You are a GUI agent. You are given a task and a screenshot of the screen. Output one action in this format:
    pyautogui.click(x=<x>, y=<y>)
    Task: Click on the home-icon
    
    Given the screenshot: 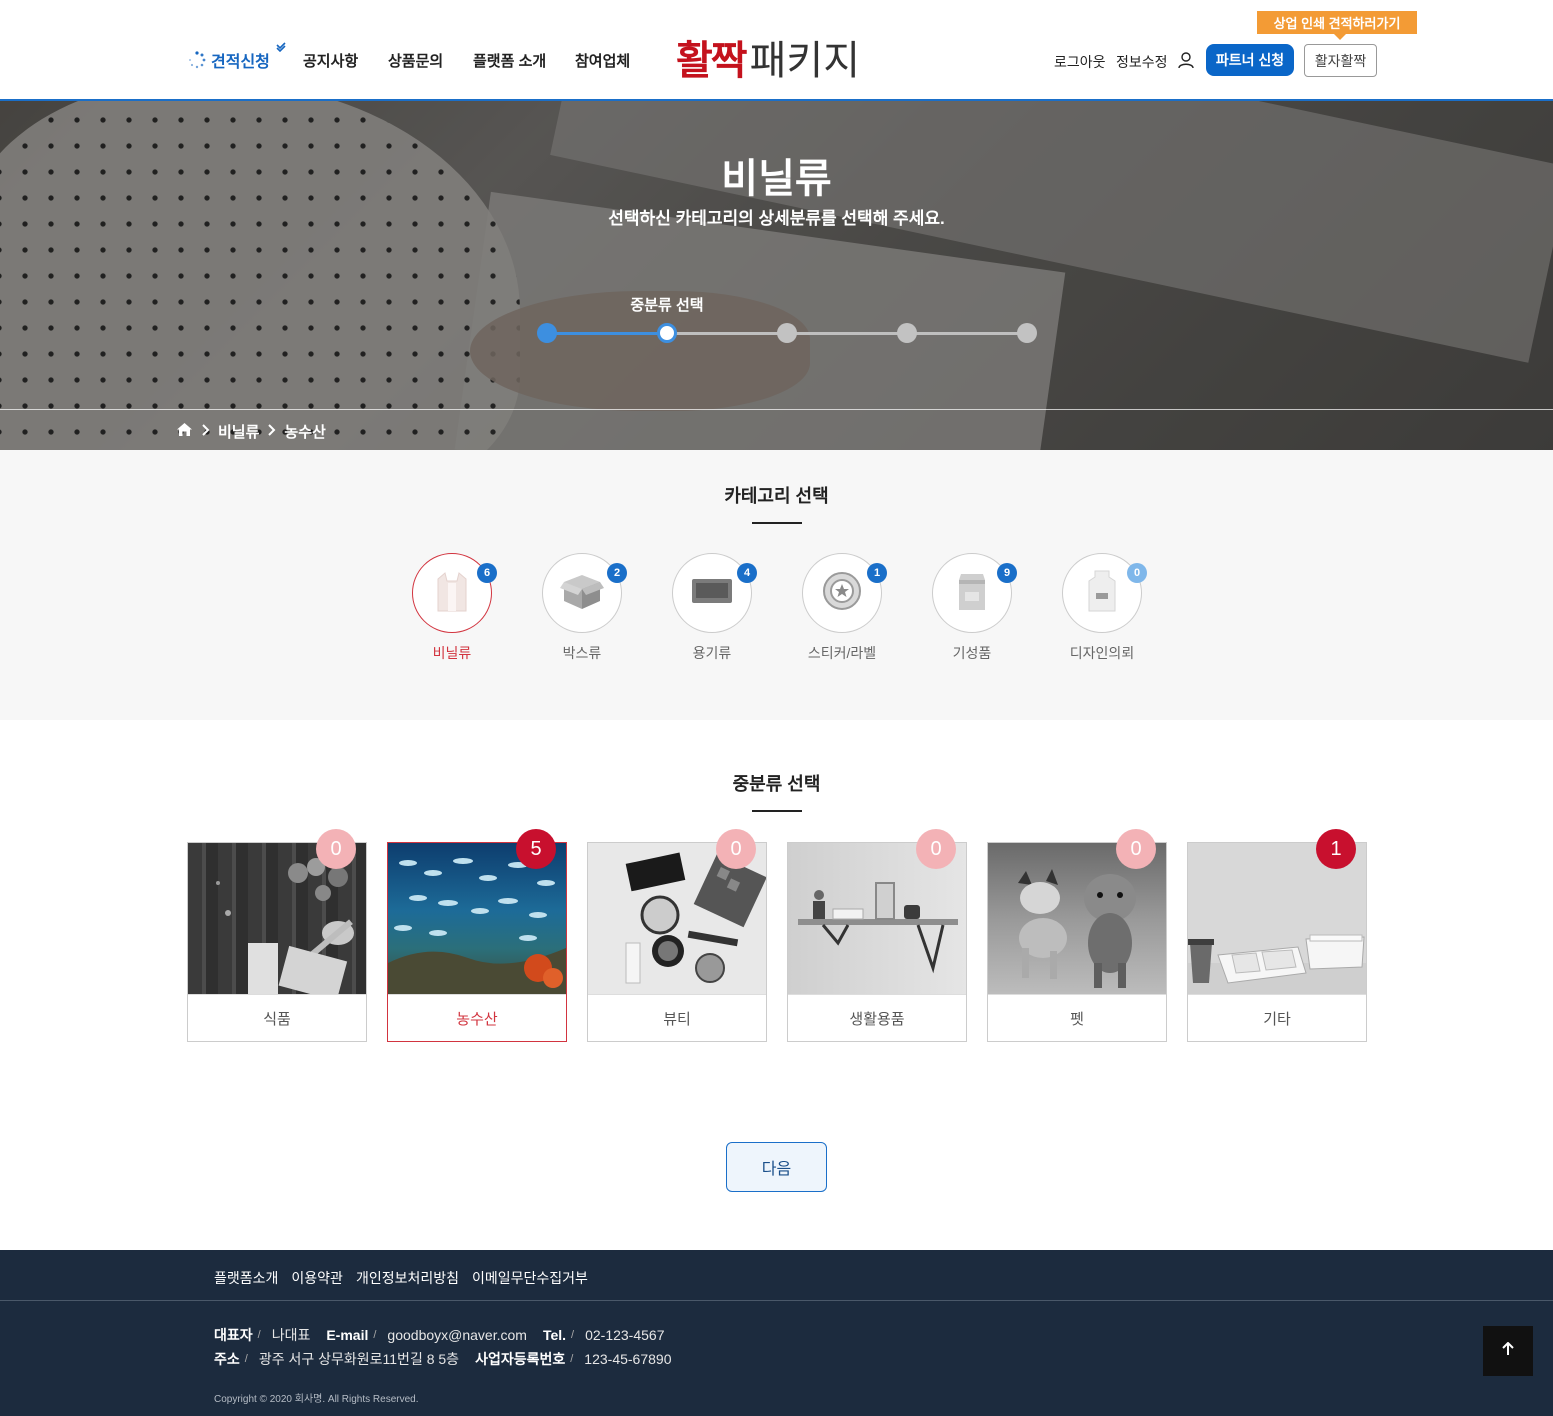 What is the action you would take?
    pyautogui.click(x=184, y=431)
    